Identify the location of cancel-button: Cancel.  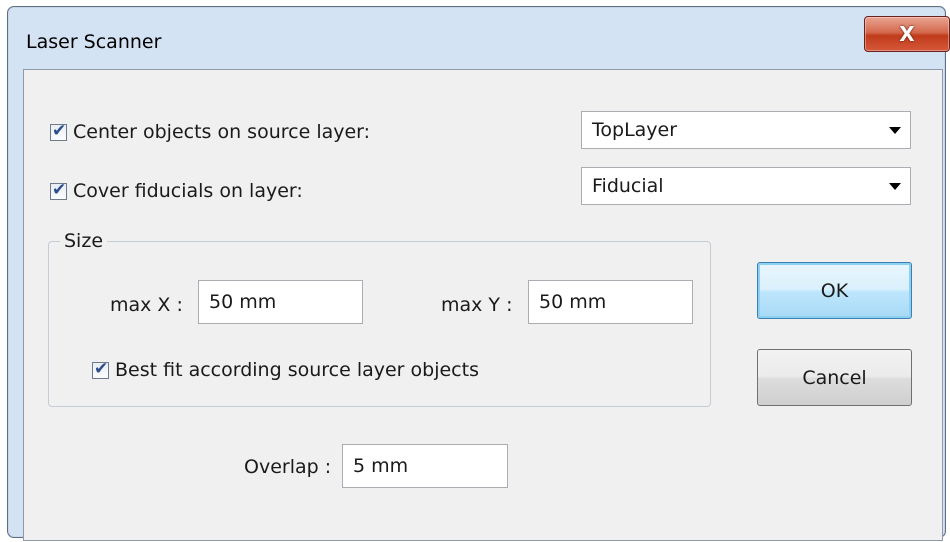
(834, 377).